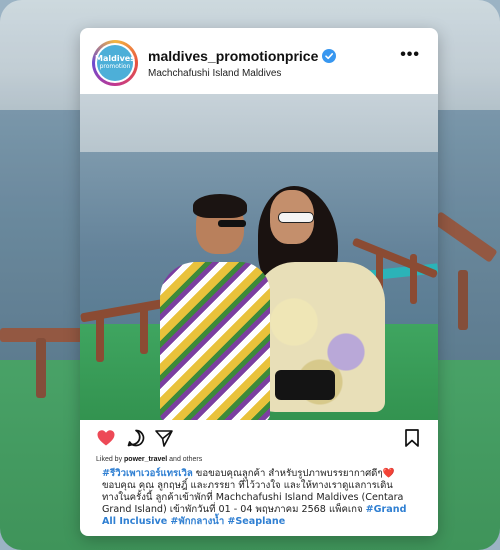 Image resolution: width=500 pixels, height=550 pixels. What do you see at coordinates (145, 459) in the screenshot?
I see `liked-by-user-link: power_travel` at bounding box center [145, 459].